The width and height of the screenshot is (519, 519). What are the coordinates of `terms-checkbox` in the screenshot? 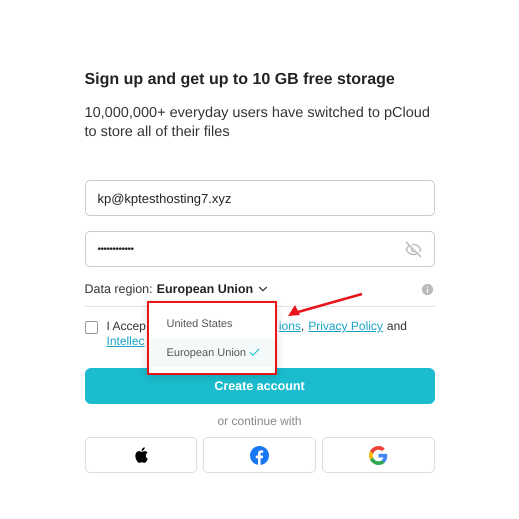 It's located at (91, 327).